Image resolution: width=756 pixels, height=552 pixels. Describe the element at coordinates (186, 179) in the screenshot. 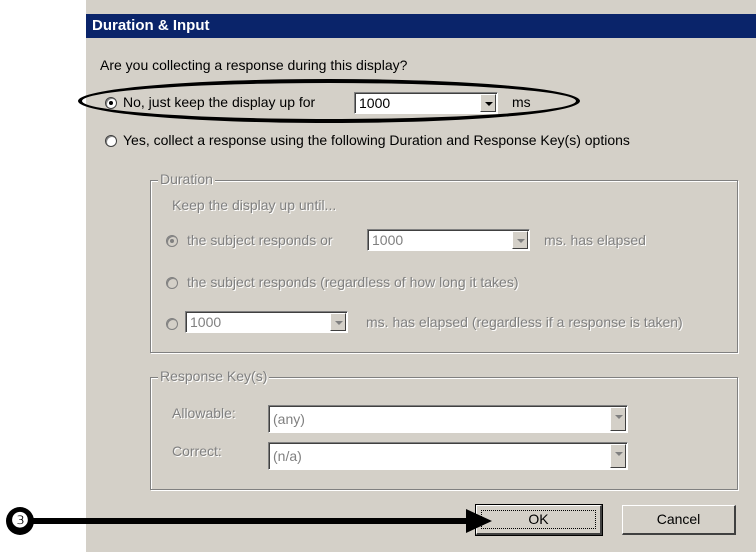

I see `duration-legend: Duration` at that location.